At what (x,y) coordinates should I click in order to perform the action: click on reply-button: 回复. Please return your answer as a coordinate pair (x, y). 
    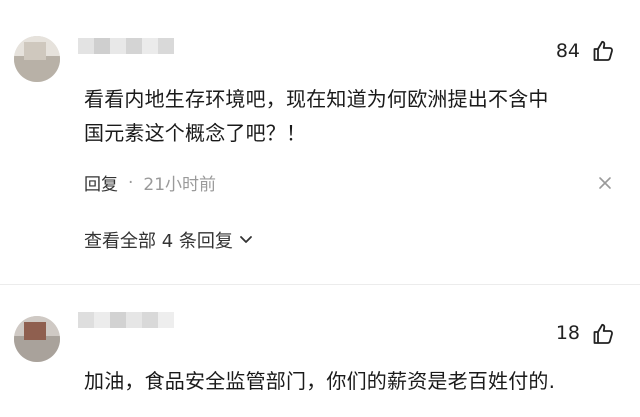
    Looking at the image, I should click on (101, 182).